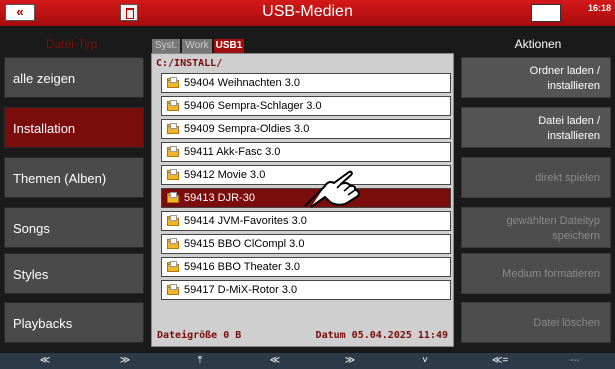  What do you see at coordinates (564, 71) in the screenshot?
I see `load-folder-line1: Ordner laden /` at bounding box center [564, 71].